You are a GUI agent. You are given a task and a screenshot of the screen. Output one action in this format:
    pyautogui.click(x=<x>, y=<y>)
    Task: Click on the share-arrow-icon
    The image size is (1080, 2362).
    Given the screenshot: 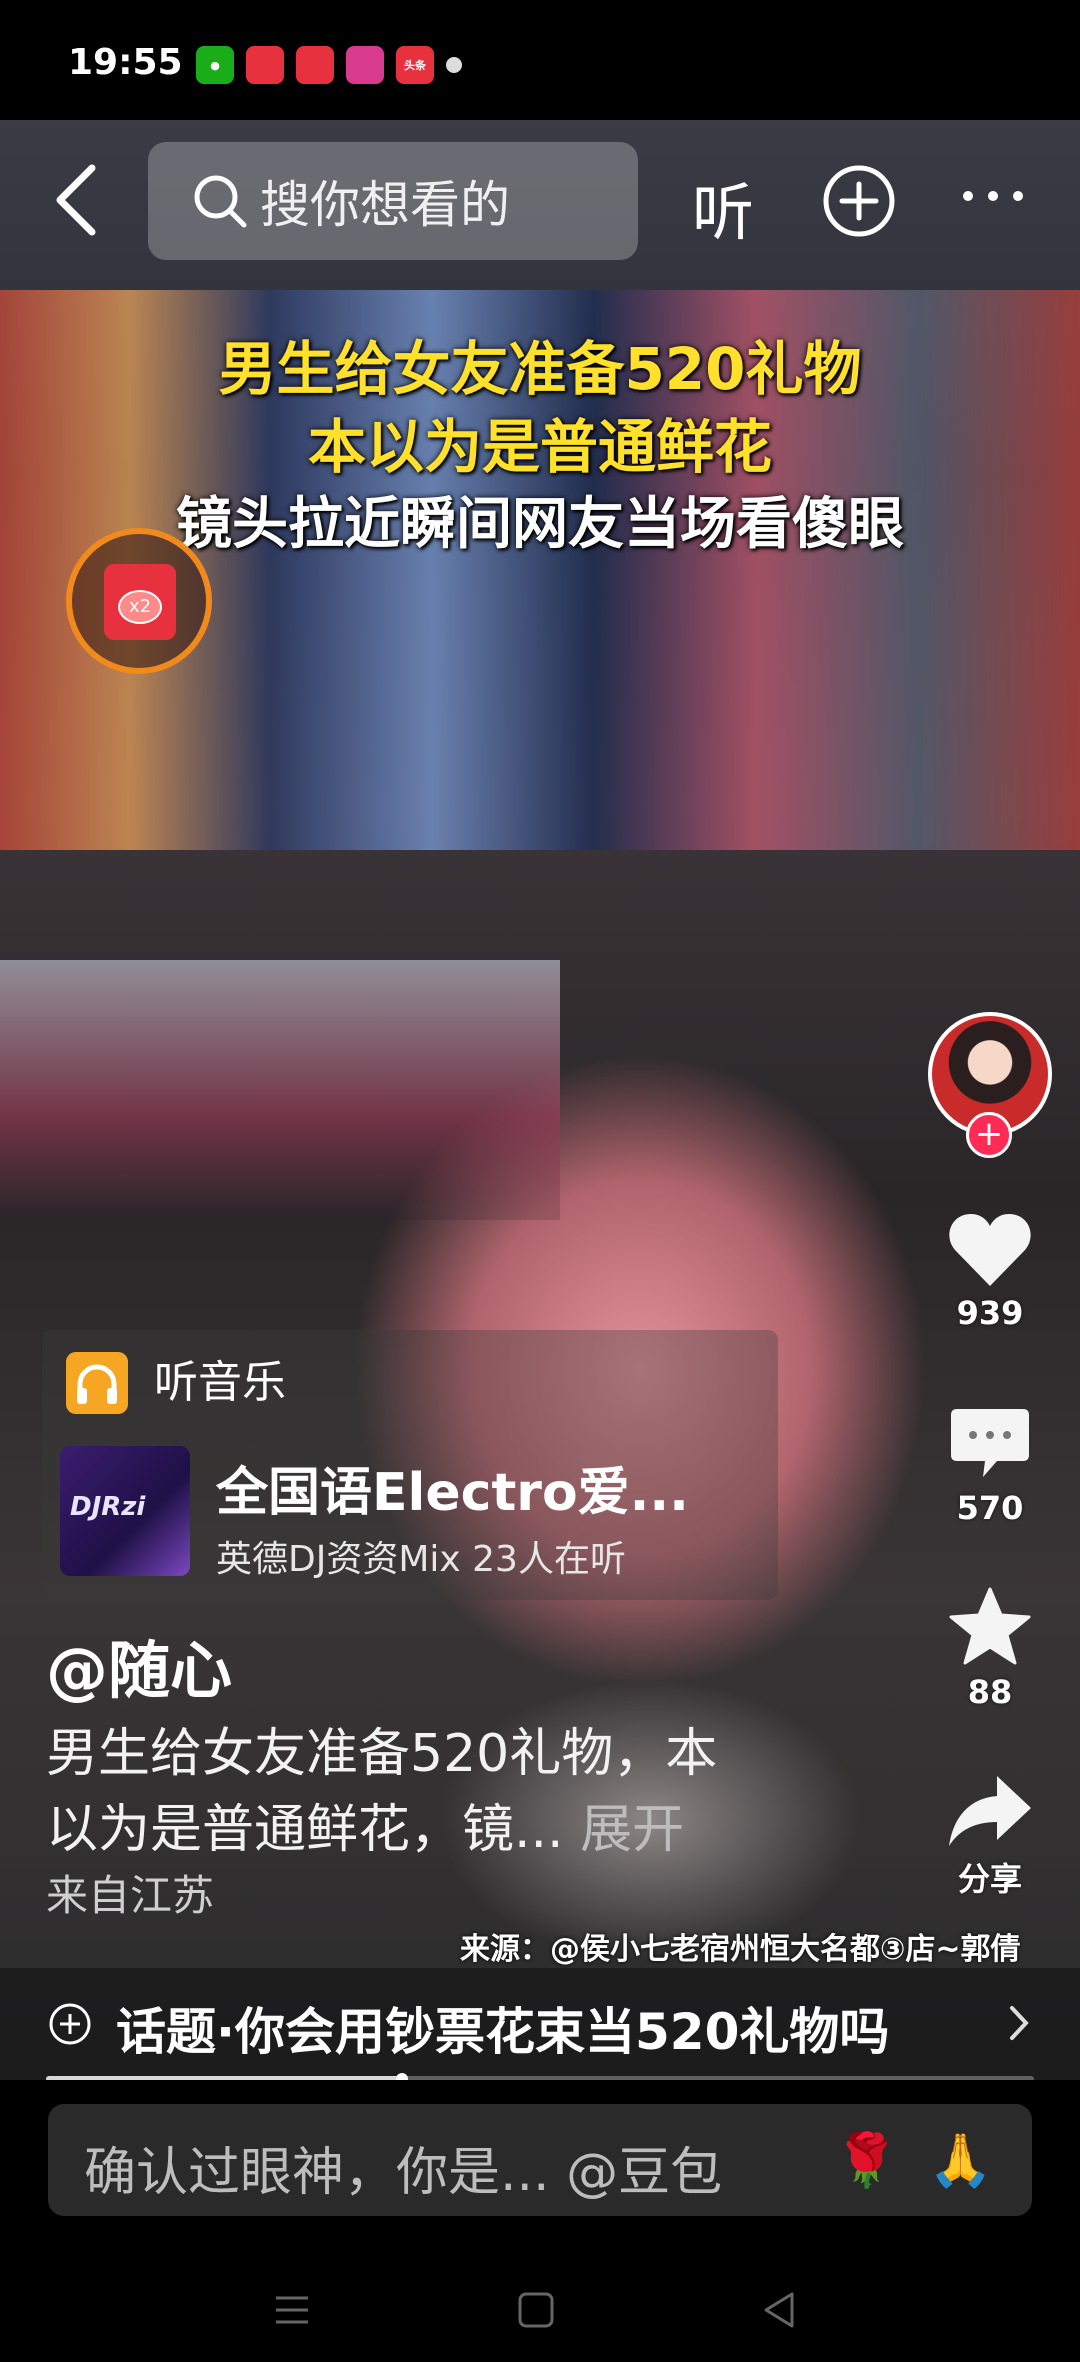 What is the action you would take?
    pyautogui.click(x=990, y=1811)
    